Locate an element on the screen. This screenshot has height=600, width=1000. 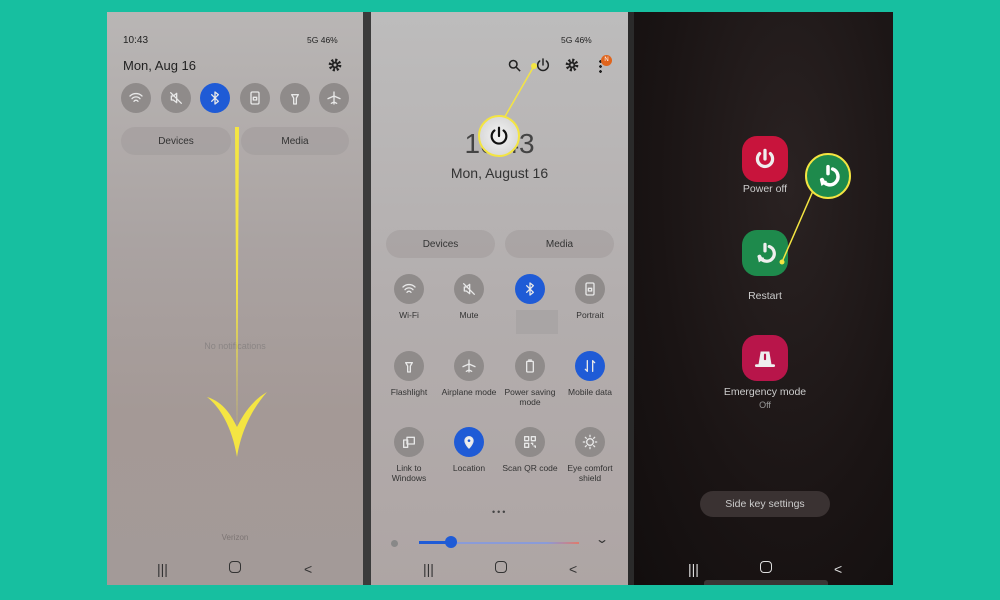
tile-mobile-data: Mobile data is located at coordinates (590, 374).